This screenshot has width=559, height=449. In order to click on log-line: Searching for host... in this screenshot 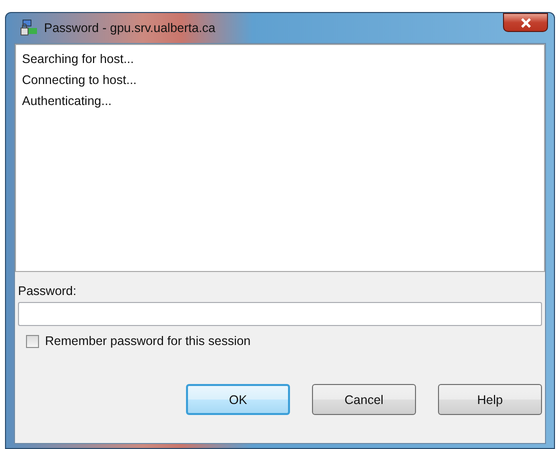, I will do `click(78, 59)`.